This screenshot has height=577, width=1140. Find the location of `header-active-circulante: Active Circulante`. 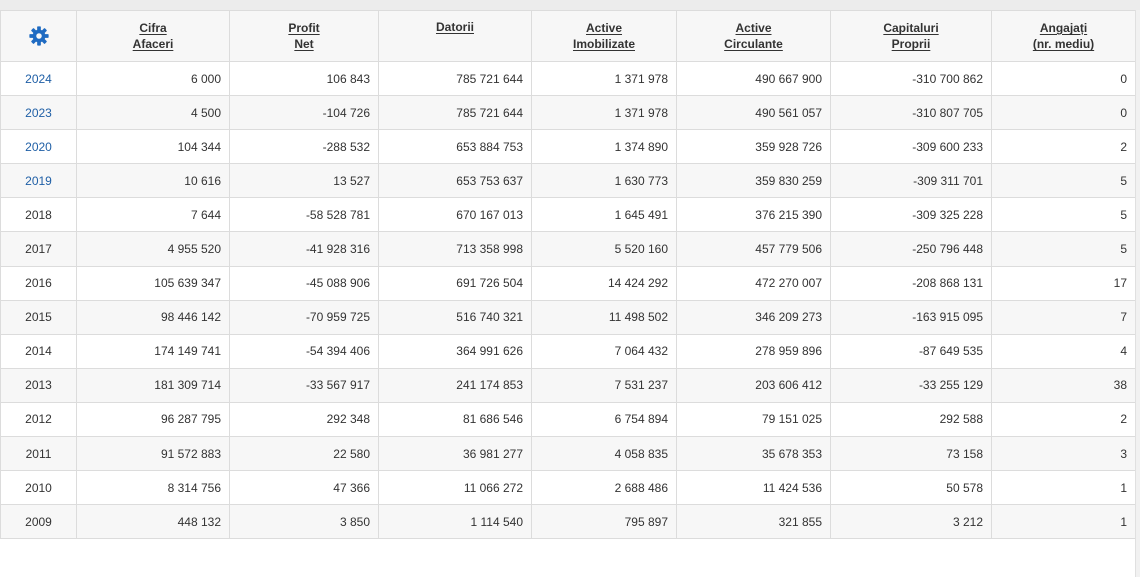

header-active-circulante: Active Circulante is located at coordinates (753, 36).